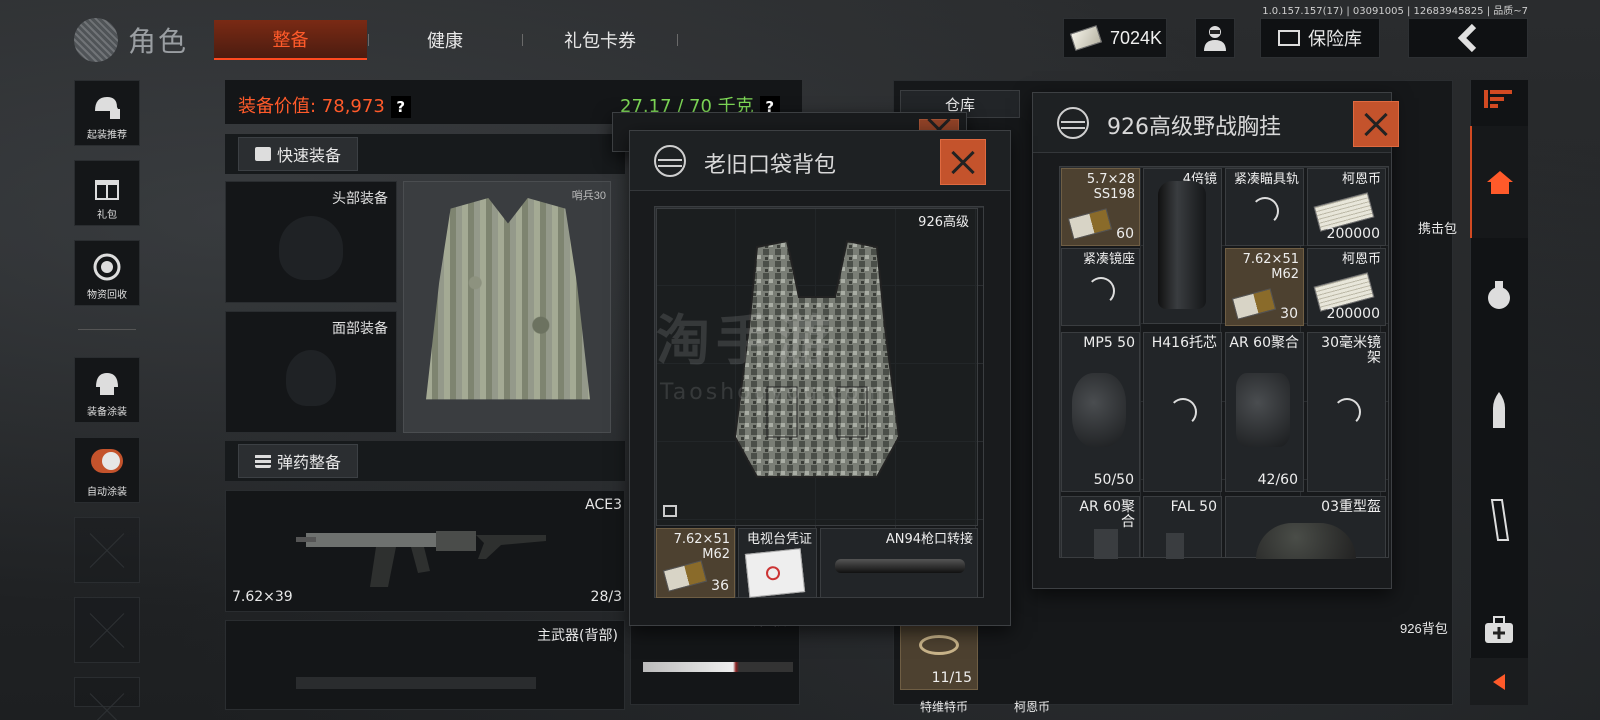 The height and width of the screenshot is (720, 1600). Describe the element at coordinates (107, 295) in the screenshot. I see `rail-label: 物资回收` at that location.